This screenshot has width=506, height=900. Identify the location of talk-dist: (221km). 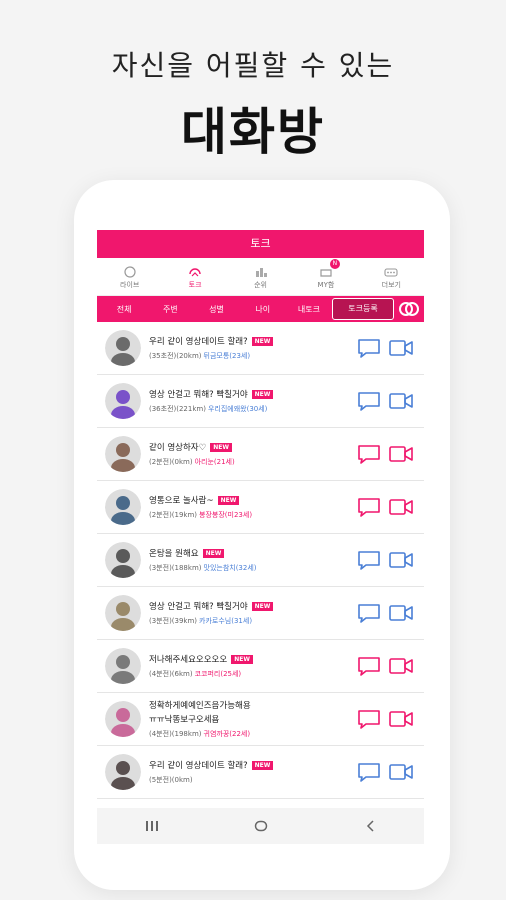
(191, 409).